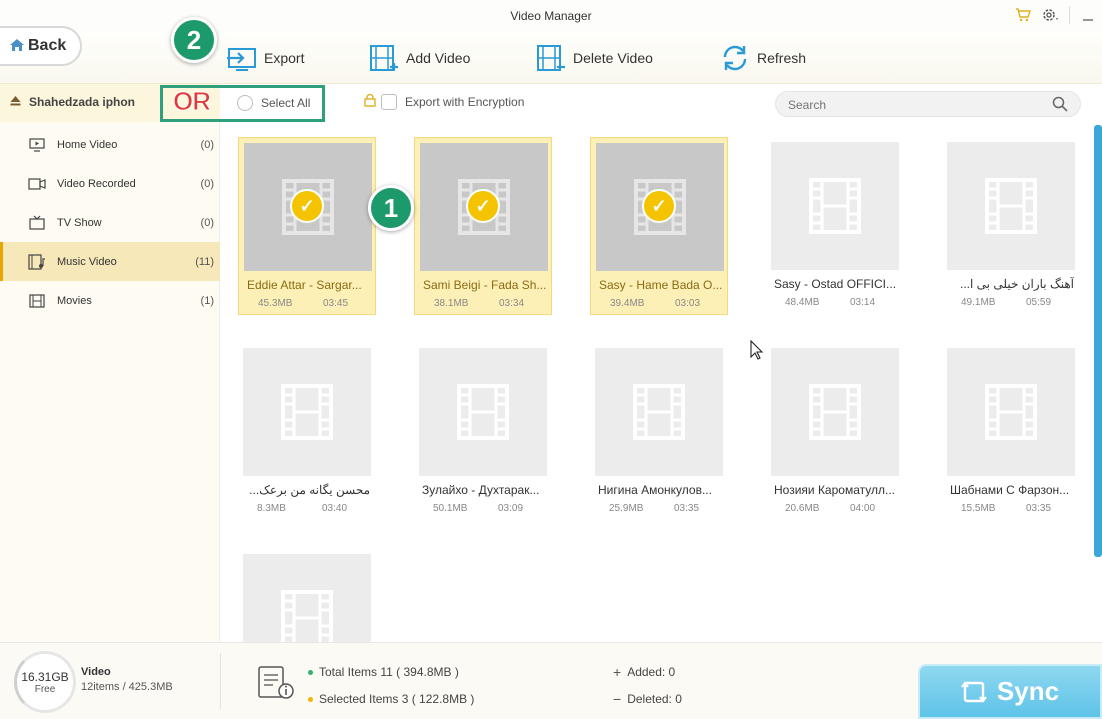 This screenshot has width=1102, height=719. I want to click on annotation-step-1-badge: 1, so click(391, 208).